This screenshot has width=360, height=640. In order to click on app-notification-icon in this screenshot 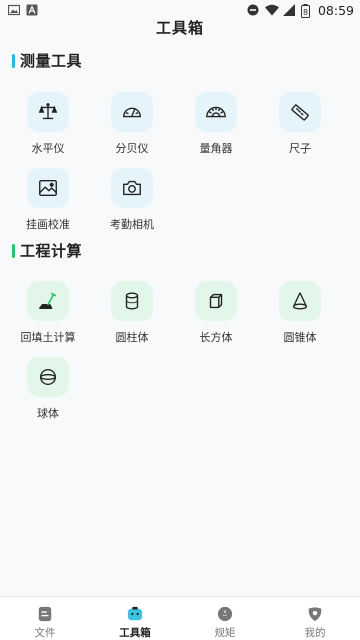, I will do `click(32, 10)`.